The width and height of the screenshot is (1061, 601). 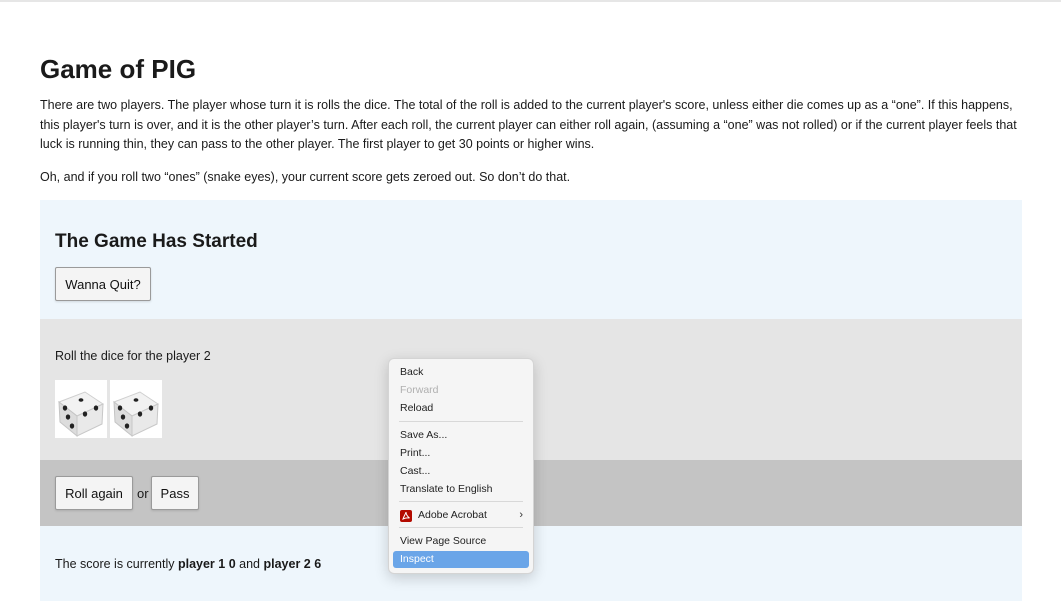 I want to click on player-1-label: player 1, so click(x=201, y=564).